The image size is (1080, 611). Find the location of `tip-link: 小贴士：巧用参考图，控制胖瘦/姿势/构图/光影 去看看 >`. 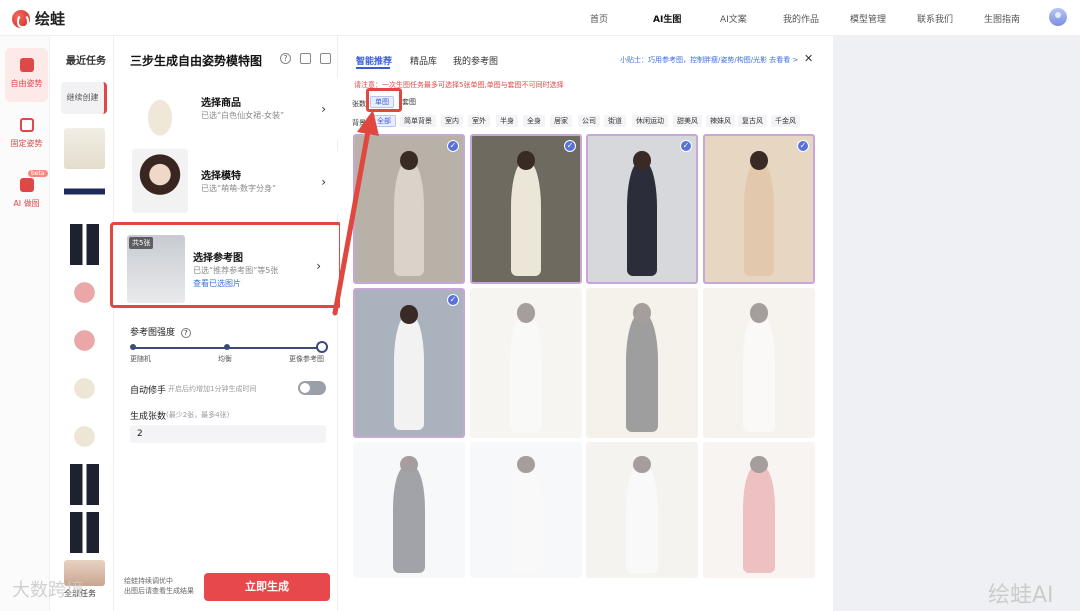

tip-link: 小贴士：巧用参考图，控制胖瘦/姿势/构图/光影 去看看 > is located at coordinates (709, 60).